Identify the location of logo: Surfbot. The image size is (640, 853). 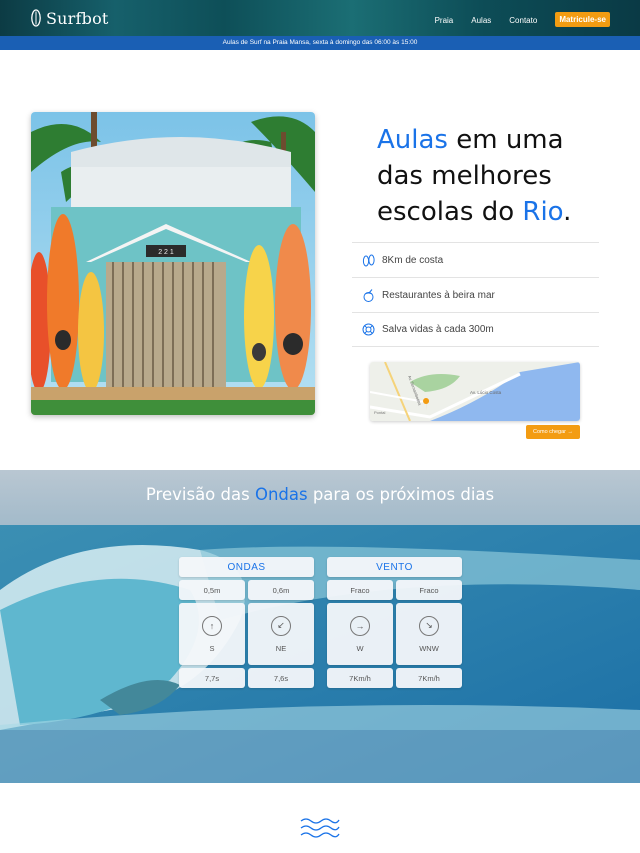
(69, 18).